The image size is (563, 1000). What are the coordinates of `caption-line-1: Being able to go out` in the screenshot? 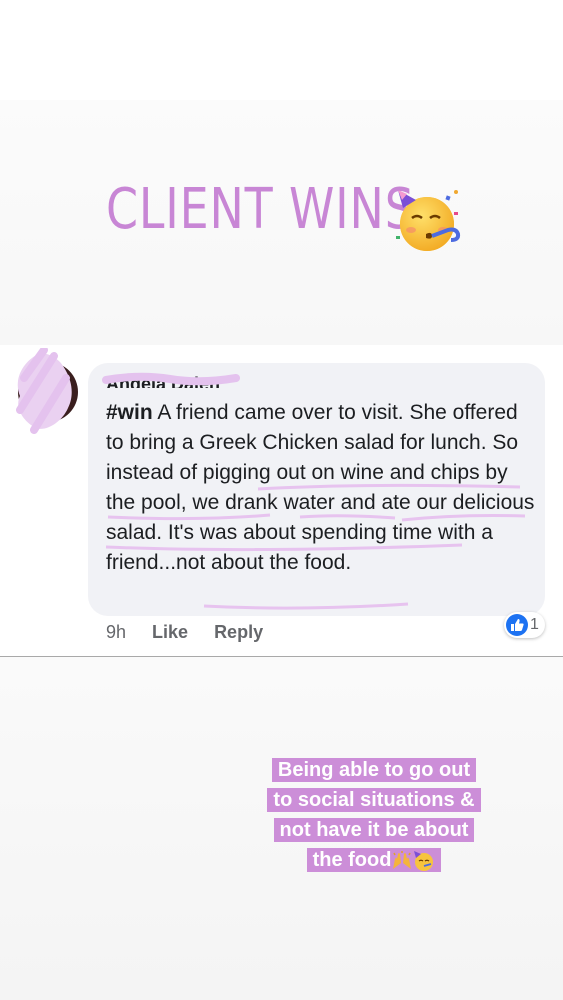 It's located at (374, 770).